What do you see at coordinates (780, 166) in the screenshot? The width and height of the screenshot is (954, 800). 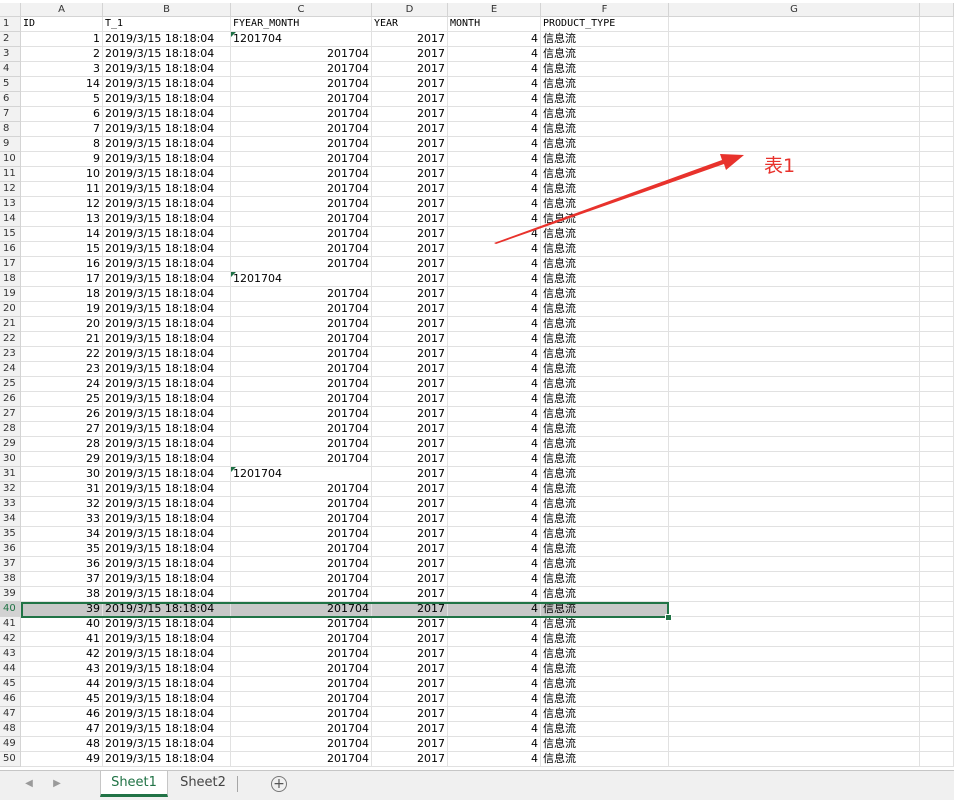 I see `annotation-label: 表1` at bounding box center [780, 166].